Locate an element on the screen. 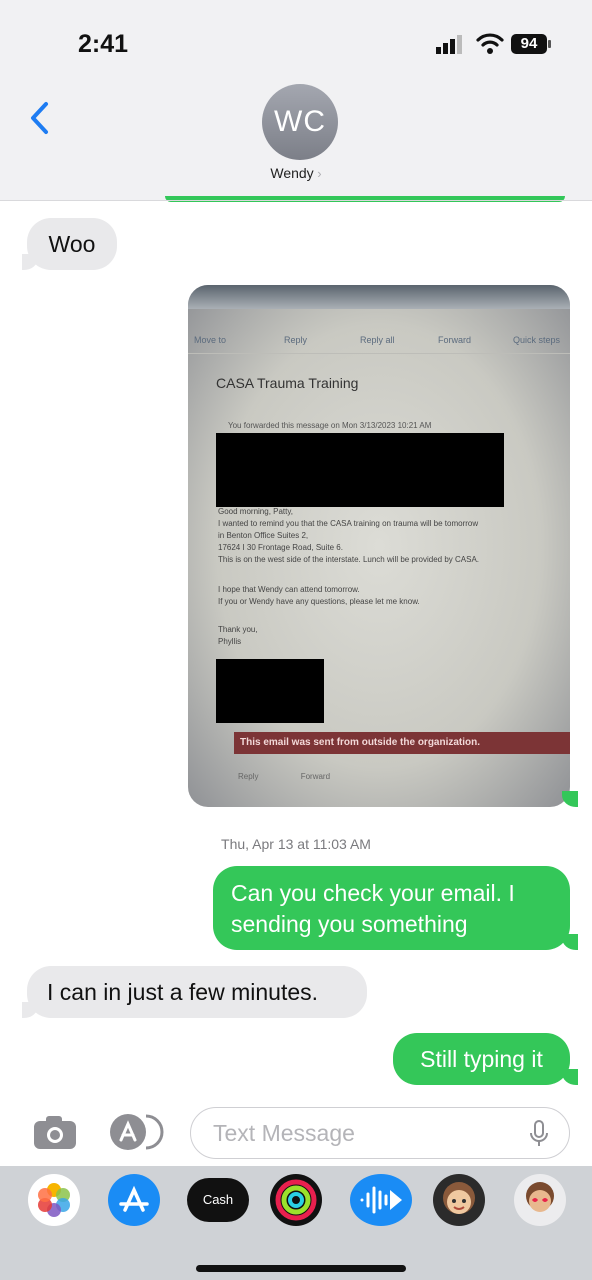 The height and width of the screenshot is (1280, 592). chevron-right-icon: › is located at coordinates (317, 173).